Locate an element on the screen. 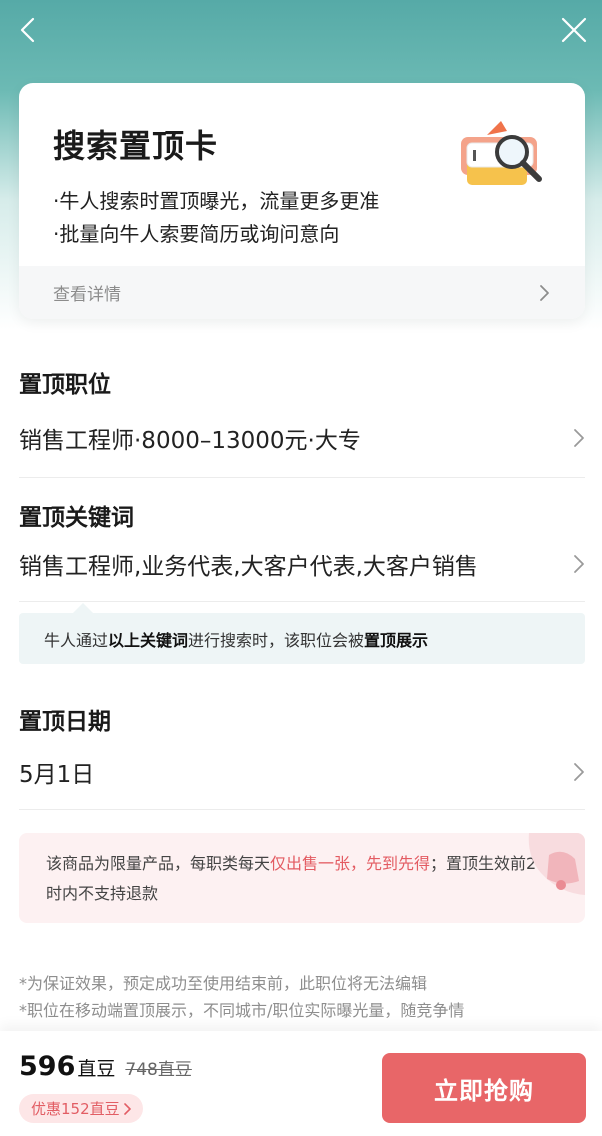  keywords-selector: 销售工程师,业务代表,大客户代表,大客户销售 is located at coordinates (302, 564).